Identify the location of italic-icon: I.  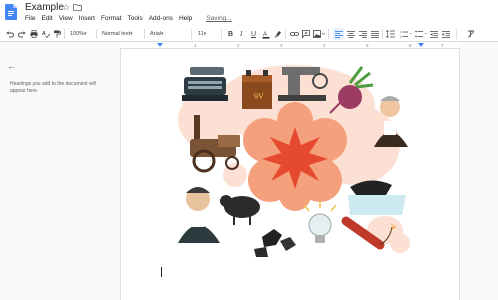
(241, 34).